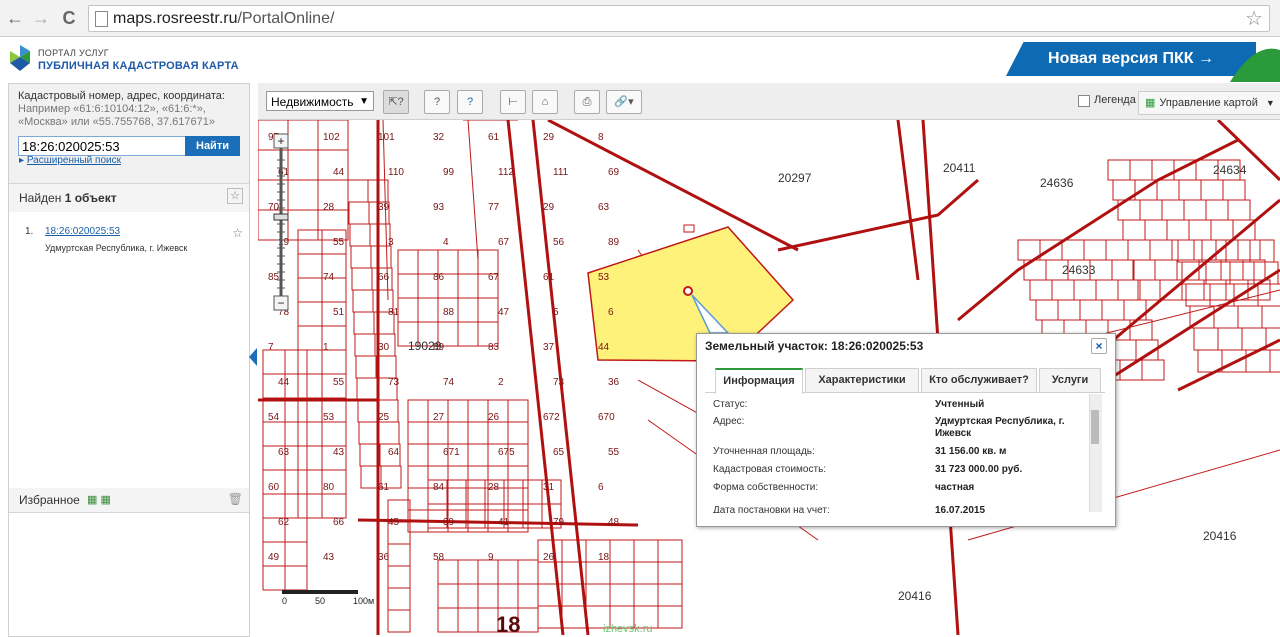  I want to click on url-path: /PortalOnline/, so click(286, 18).